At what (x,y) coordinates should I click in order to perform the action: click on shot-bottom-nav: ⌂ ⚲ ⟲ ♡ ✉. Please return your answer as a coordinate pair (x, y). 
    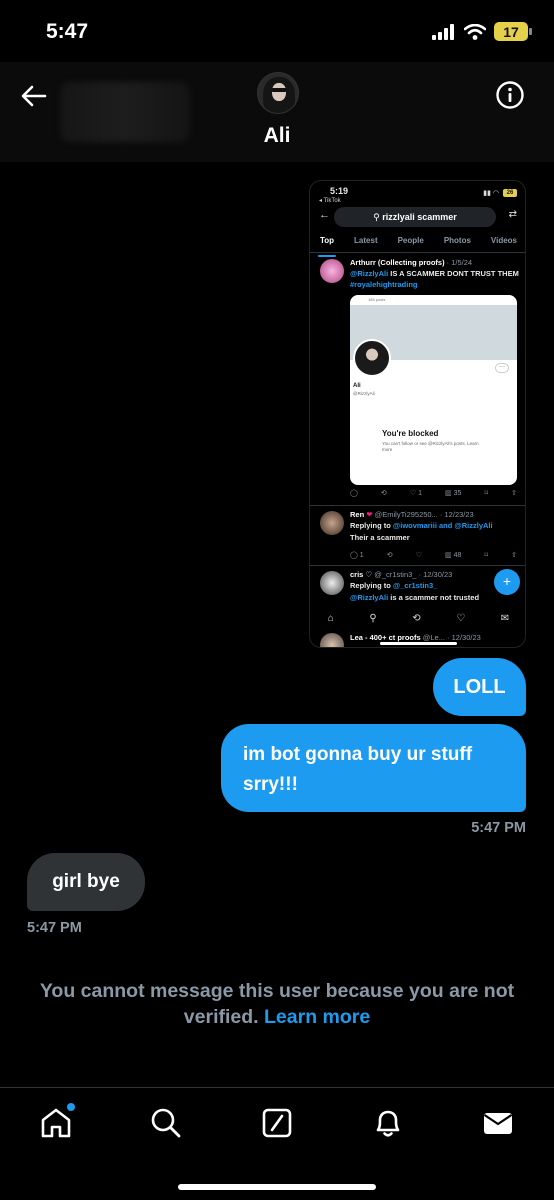
    Looking at the image, I should click on (417, 618).